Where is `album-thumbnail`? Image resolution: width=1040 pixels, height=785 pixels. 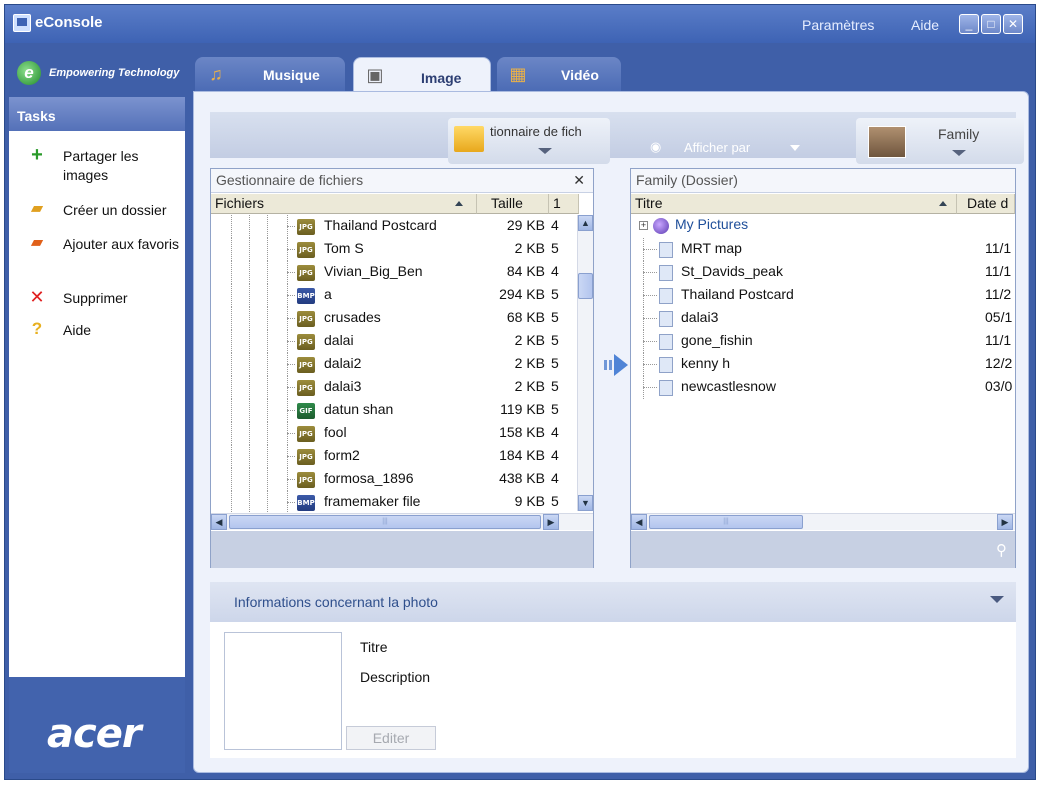 album-thumbnail is located at coordinates (887, 142).